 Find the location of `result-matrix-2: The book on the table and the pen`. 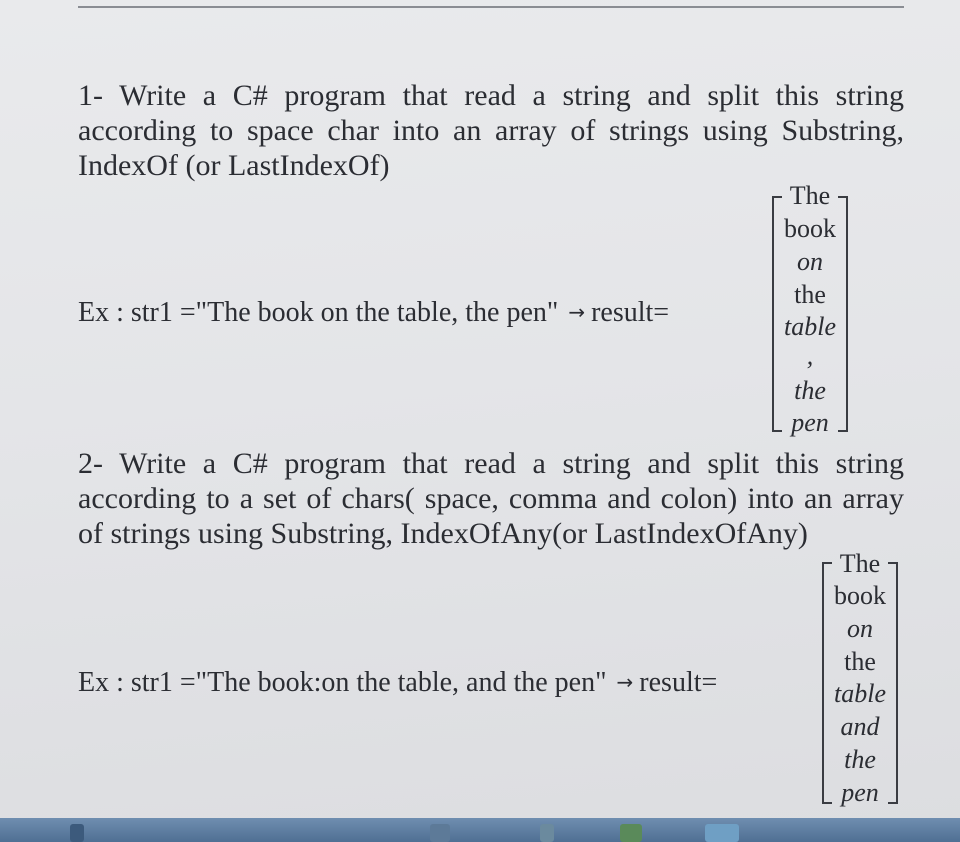

result-matrix-2: The book on the table and the pen is located at coordinates (860, 678).